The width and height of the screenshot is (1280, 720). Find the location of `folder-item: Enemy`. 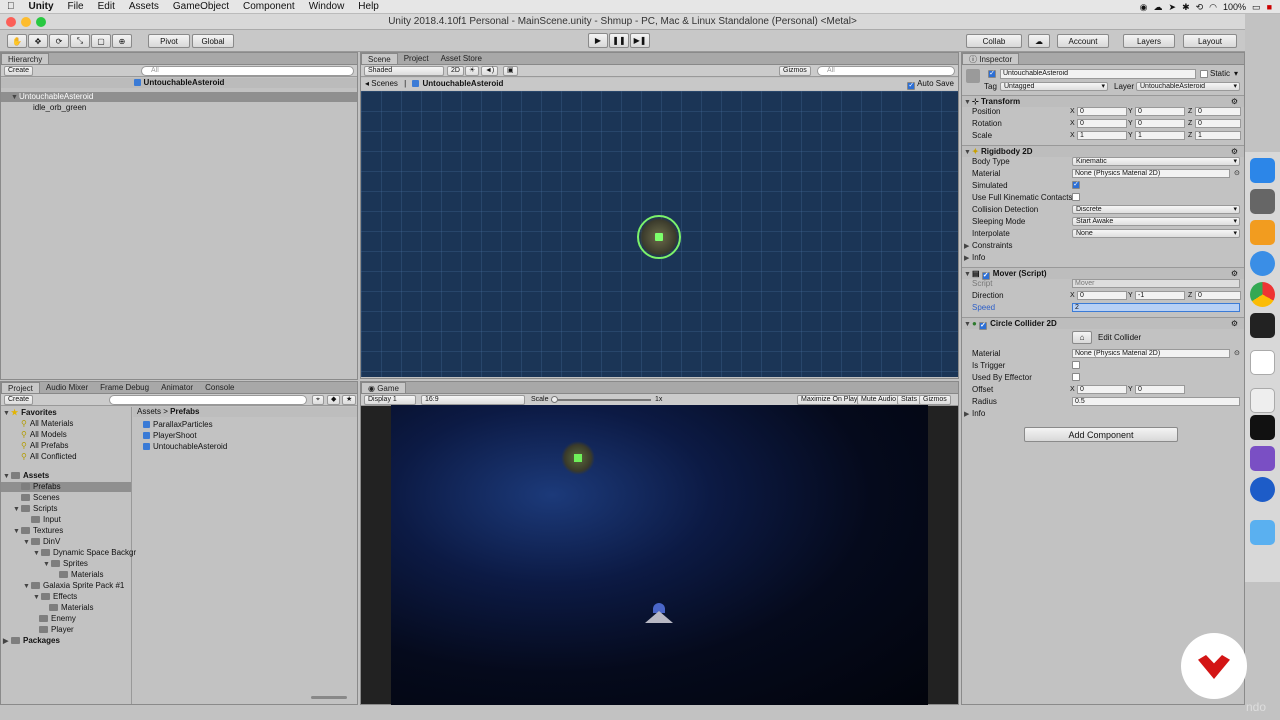

folder-item: Enemy is located at coordinates (57, 619).